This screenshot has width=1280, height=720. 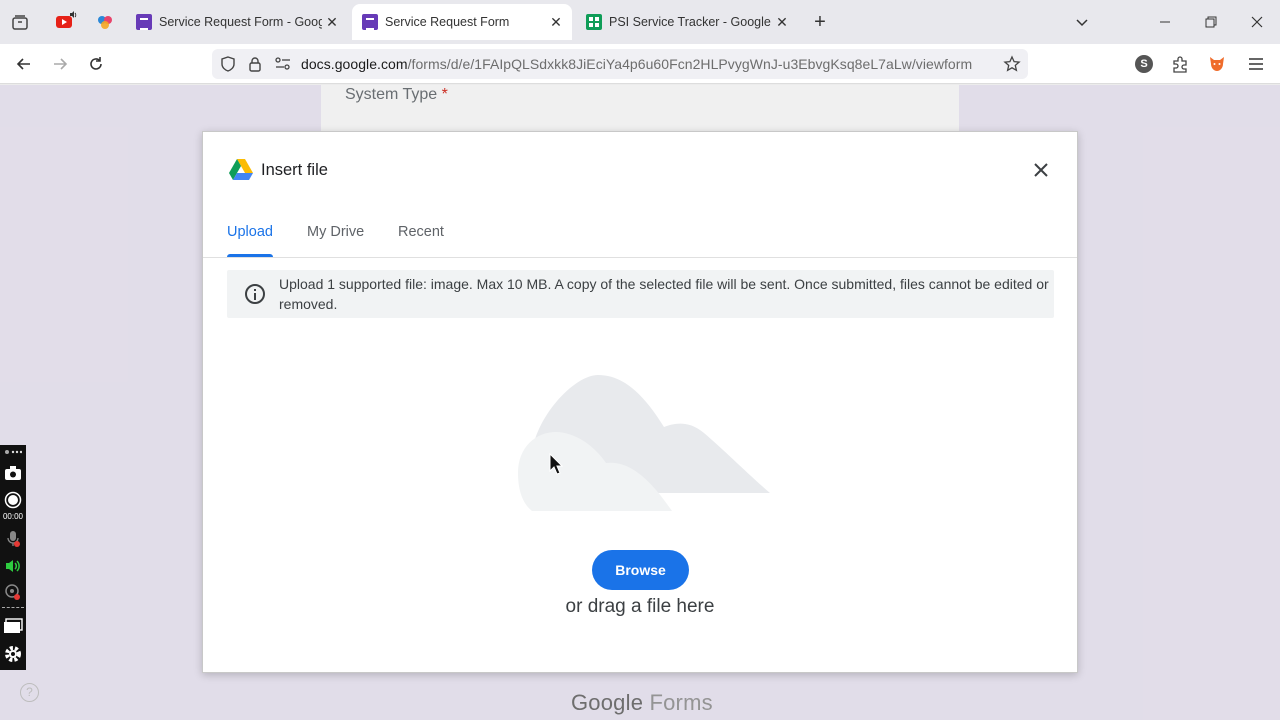 I want to click on tab-my-drive: My Drive, so click(x=335, y=232).